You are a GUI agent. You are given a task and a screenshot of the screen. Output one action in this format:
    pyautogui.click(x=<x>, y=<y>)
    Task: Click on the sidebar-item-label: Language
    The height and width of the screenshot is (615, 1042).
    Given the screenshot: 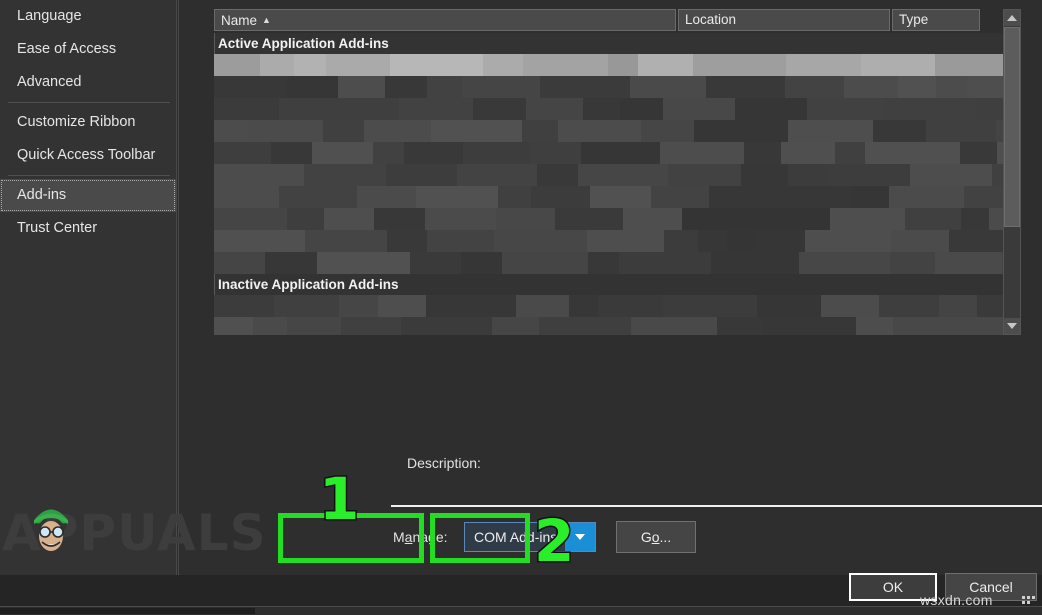 What is the action you would take?
    pyautogui.click(x=49, y=16)
    